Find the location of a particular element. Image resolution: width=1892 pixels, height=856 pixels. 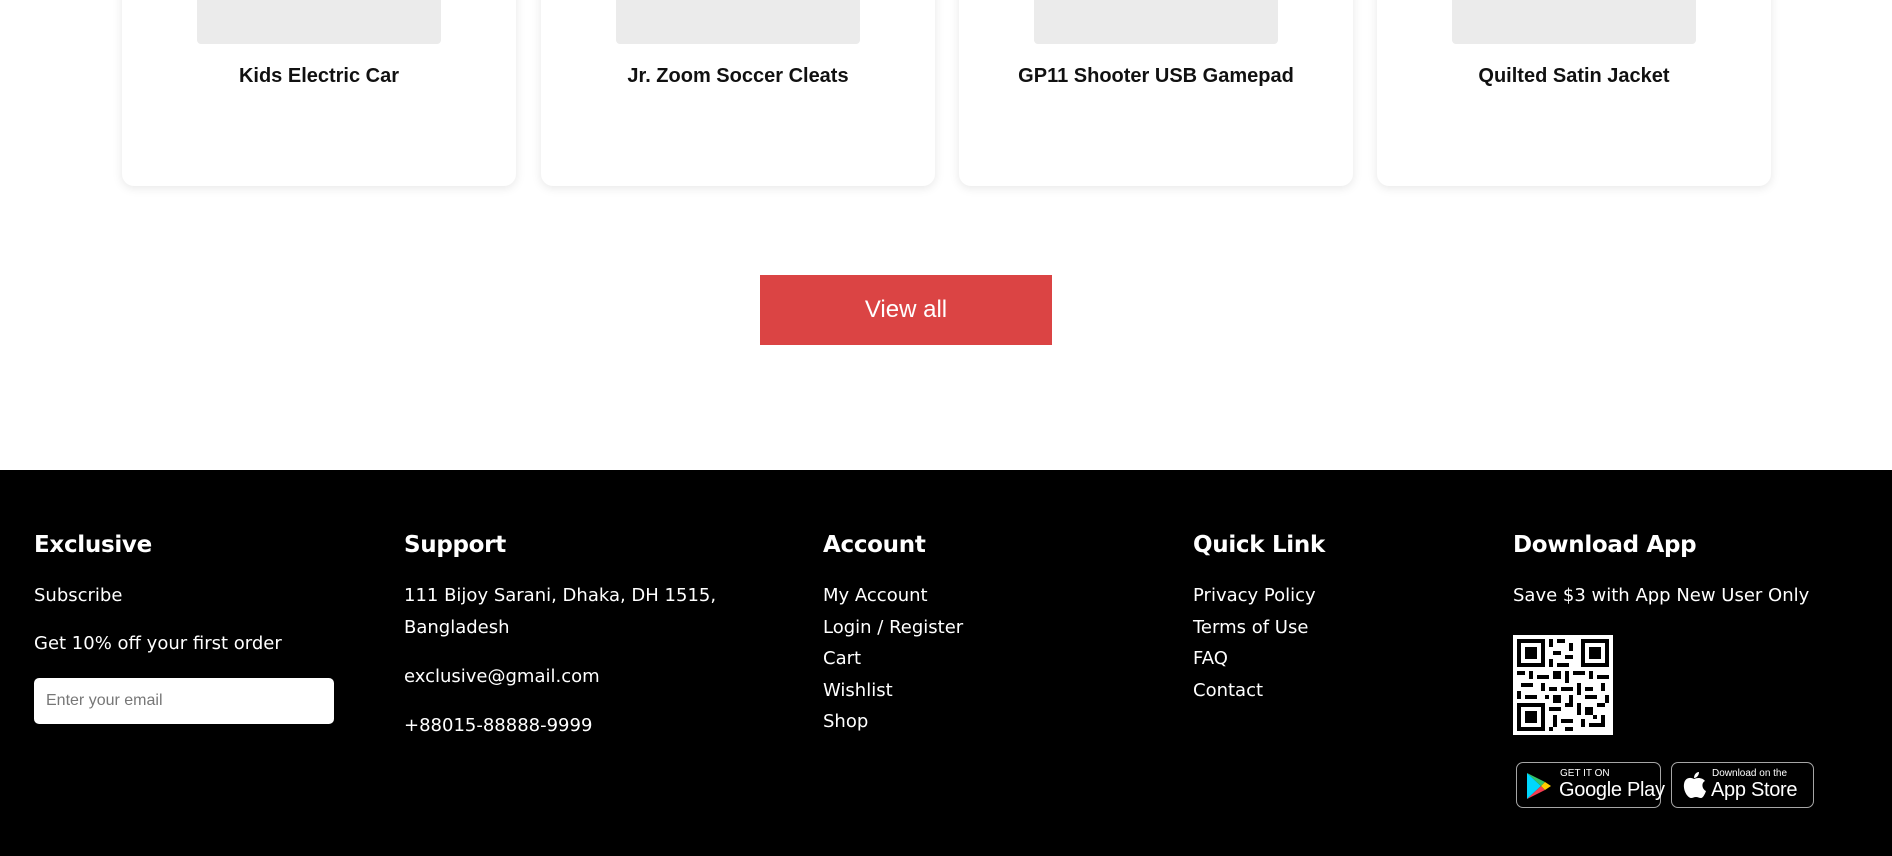

google-play-icon is located at coordinates (1539, 786).